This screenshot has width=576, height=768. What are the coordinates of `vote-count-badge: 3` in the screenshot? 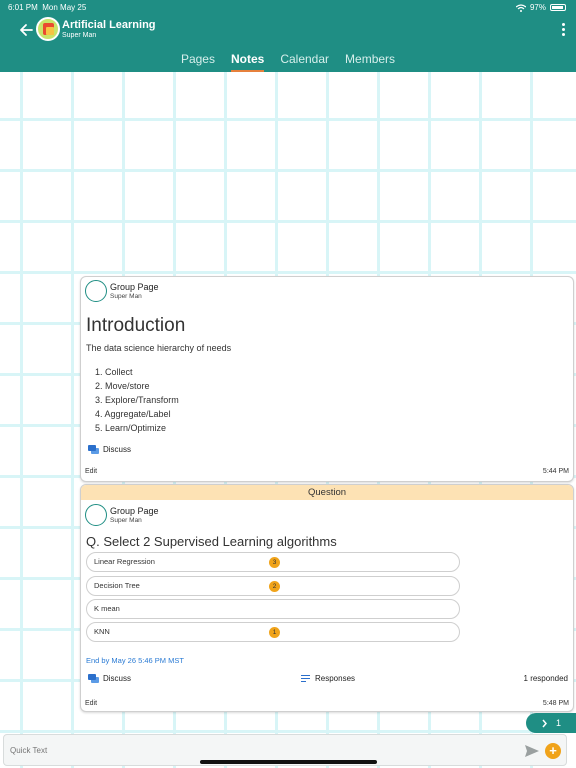 It's located at (274, 562).